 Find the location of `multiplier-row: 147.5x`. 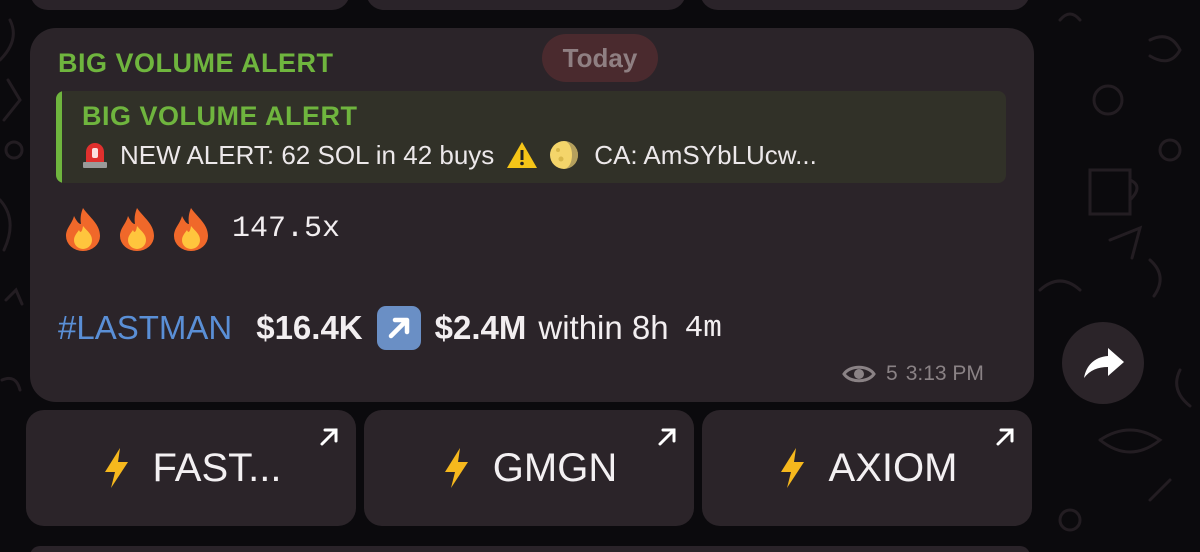

multiplier-row: 147.5x is located at coordinates (201, 229).